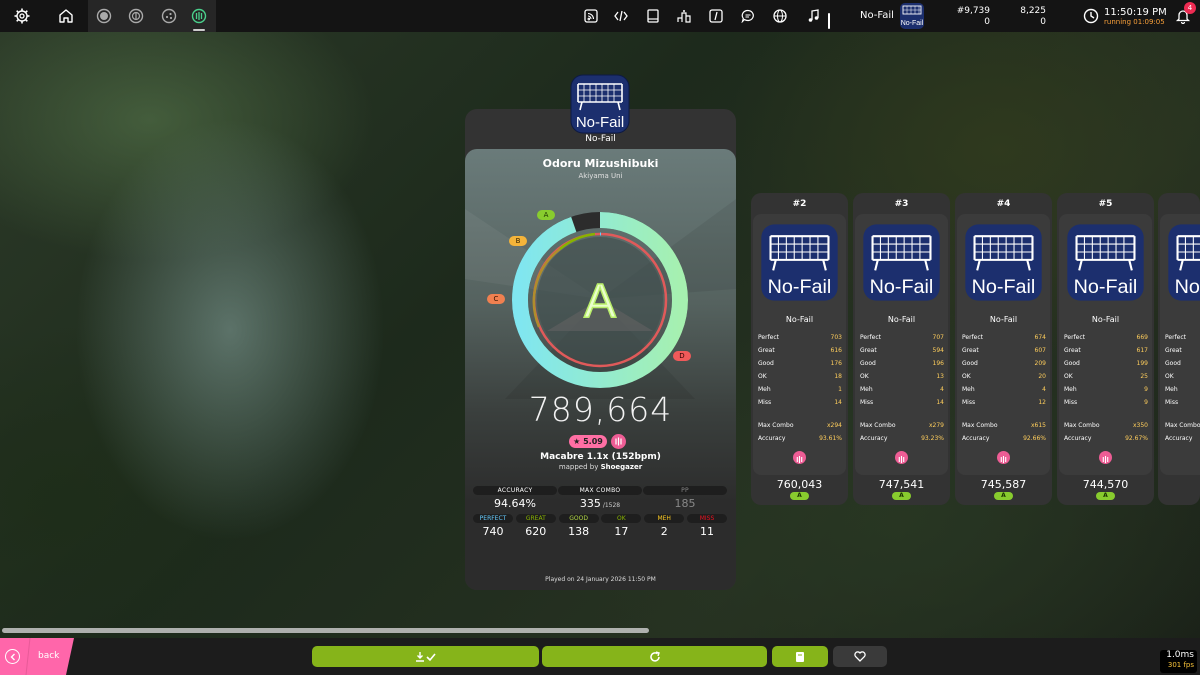  Describe the element at coordinates (1180, 655) in the screenshot. I see `frame-time: 1.0ms` at that location.